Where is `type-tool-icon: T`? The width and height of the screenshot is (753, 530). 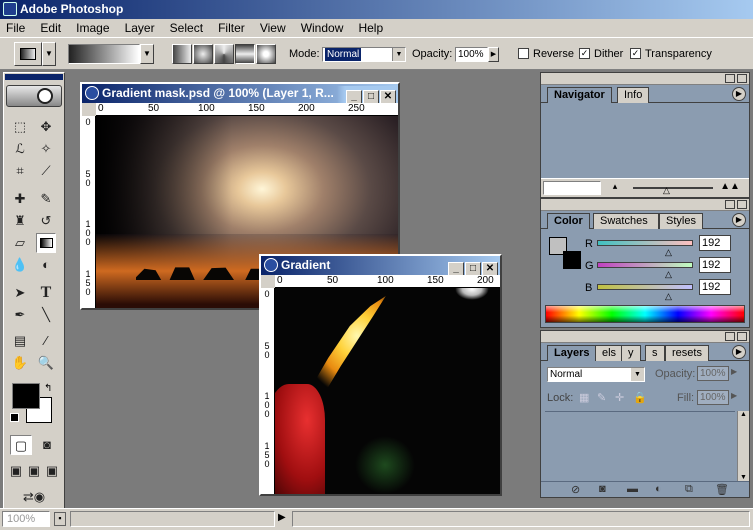 type-tool-icon: T is located at coordinates (46, 293).